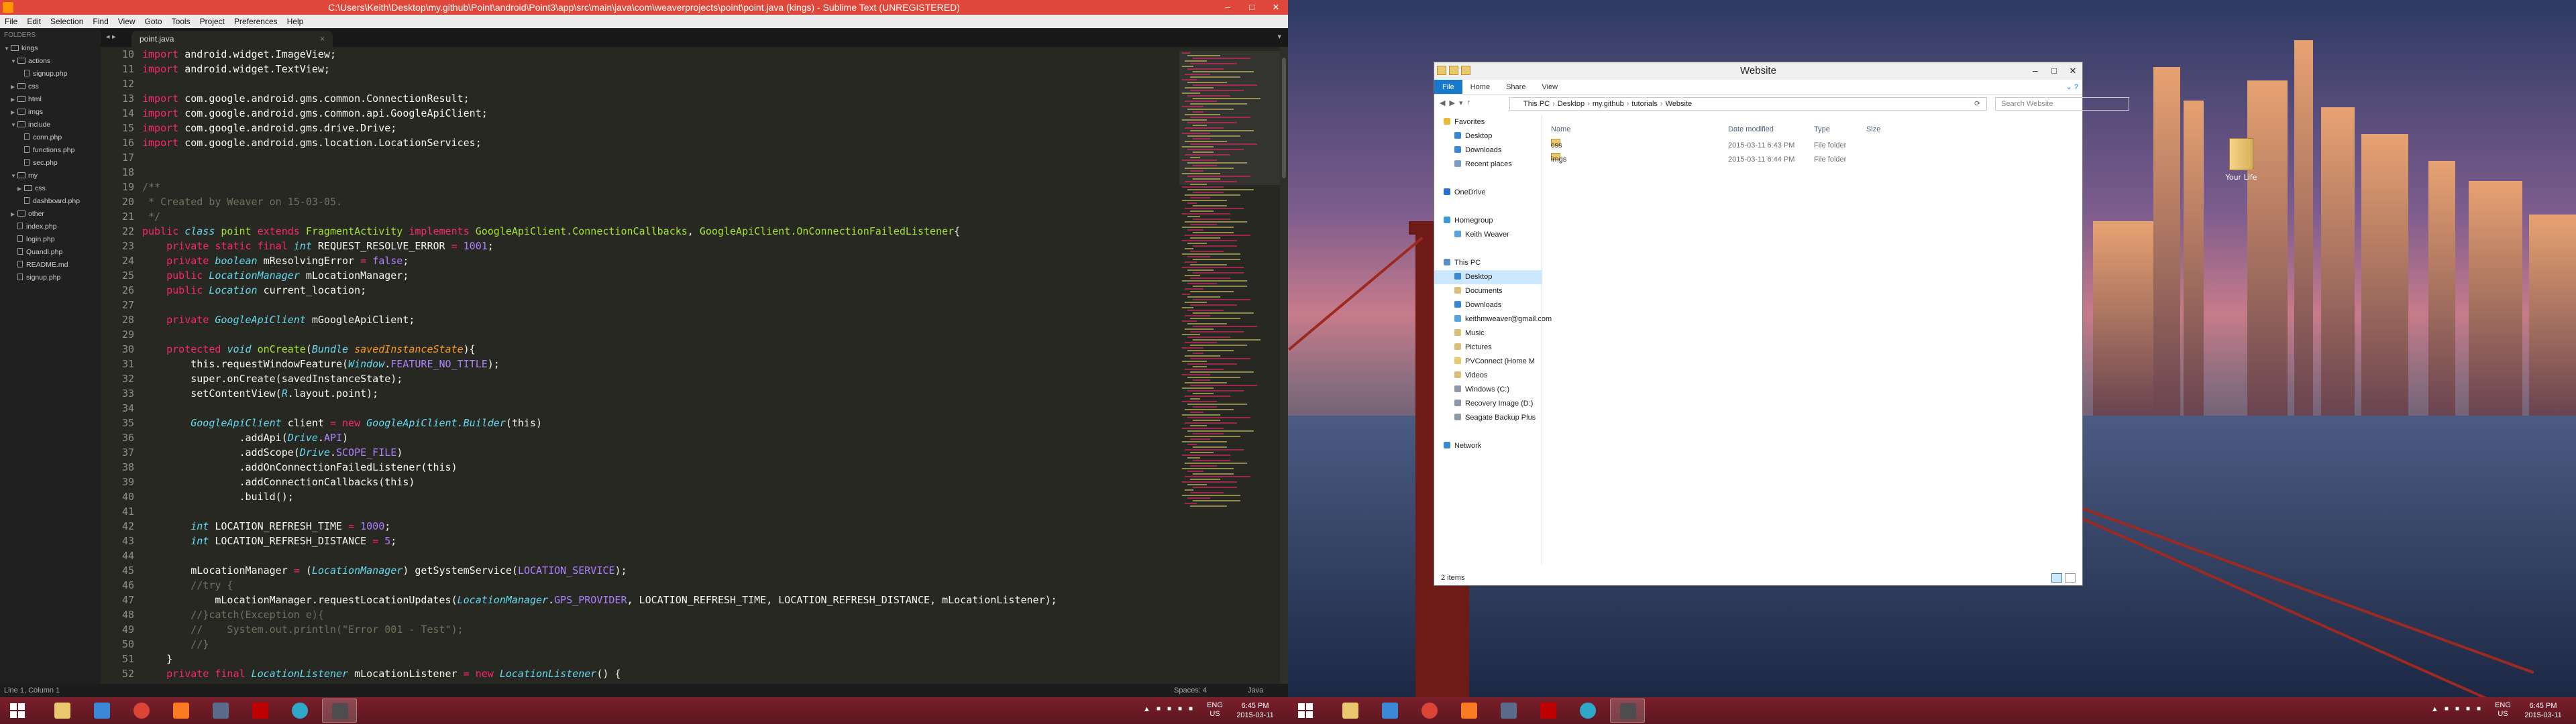  Describe the element at coordinates (181, 21) in the screenshot. I see `menu-item-tools: Tools` at that location.